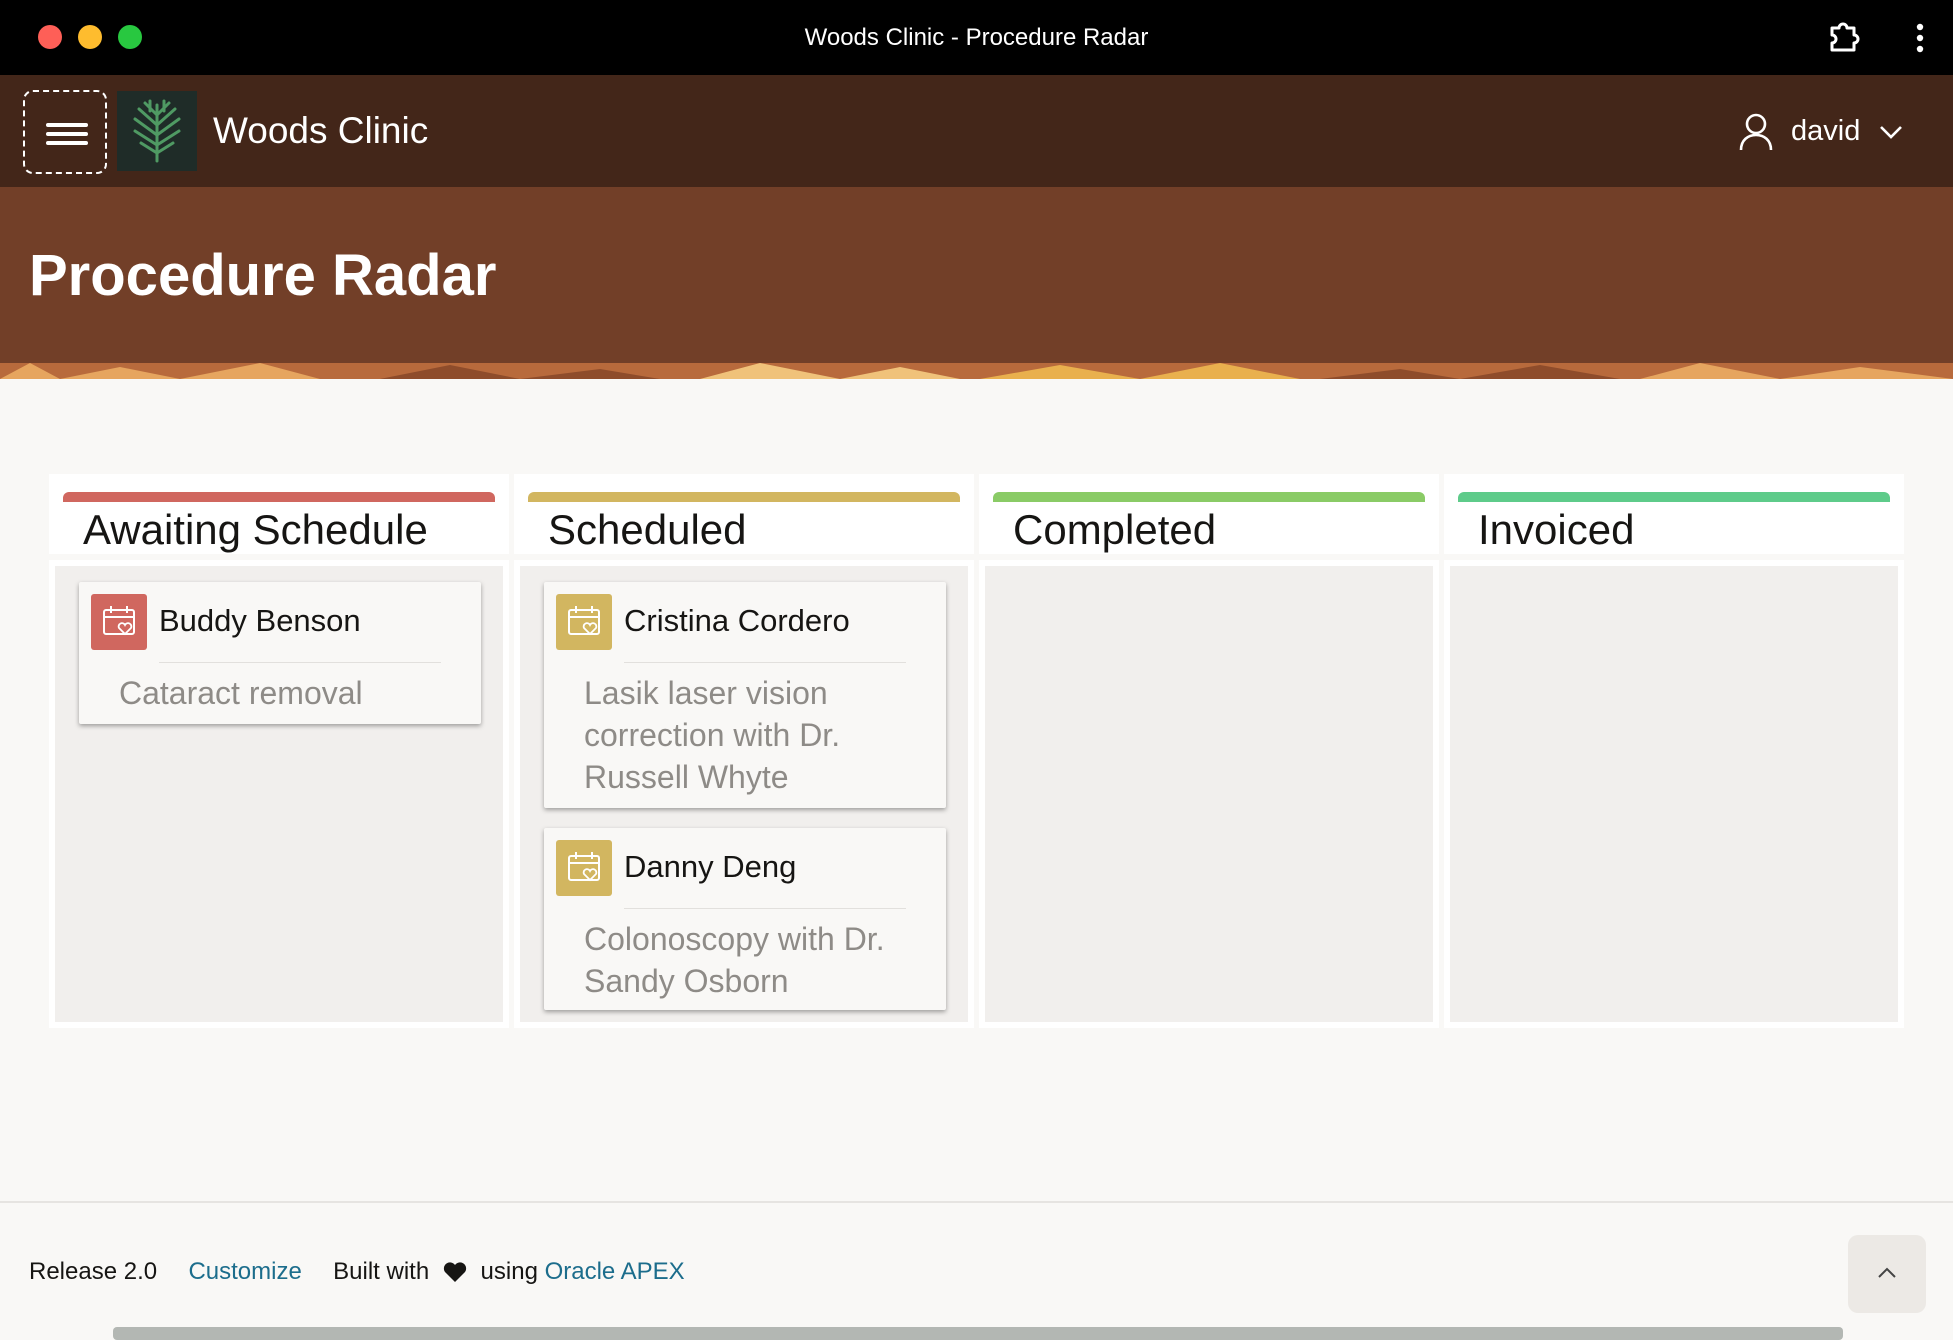 The height and width of the screenshot is (1340, 1953). What do you see at coordinates (279, 794) in the screenshot?
I see `column-drop-area: Buddy Benson Cataract removal` at bounding box center [279, 794].